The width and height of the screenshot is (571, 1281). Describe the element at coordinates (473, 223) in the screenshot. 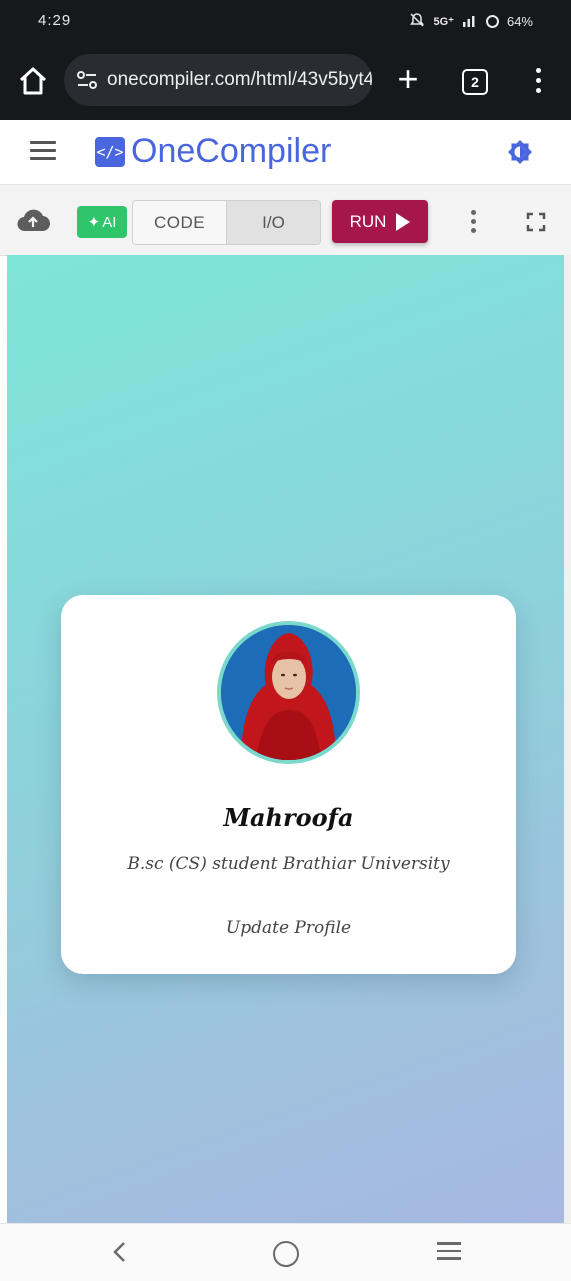

I see `editor-options-icon` at that location.